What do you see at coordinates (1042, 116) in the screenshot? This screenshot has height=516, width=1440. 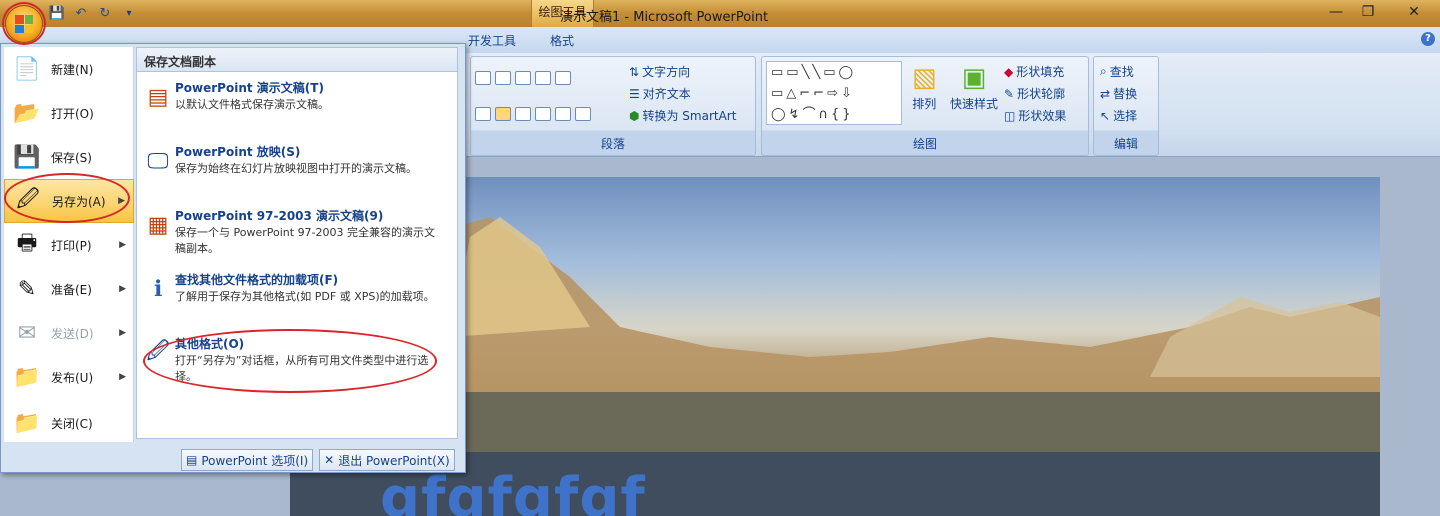 I see `shape-effects-label: 形状效果` at bounding box center [1042, 116].